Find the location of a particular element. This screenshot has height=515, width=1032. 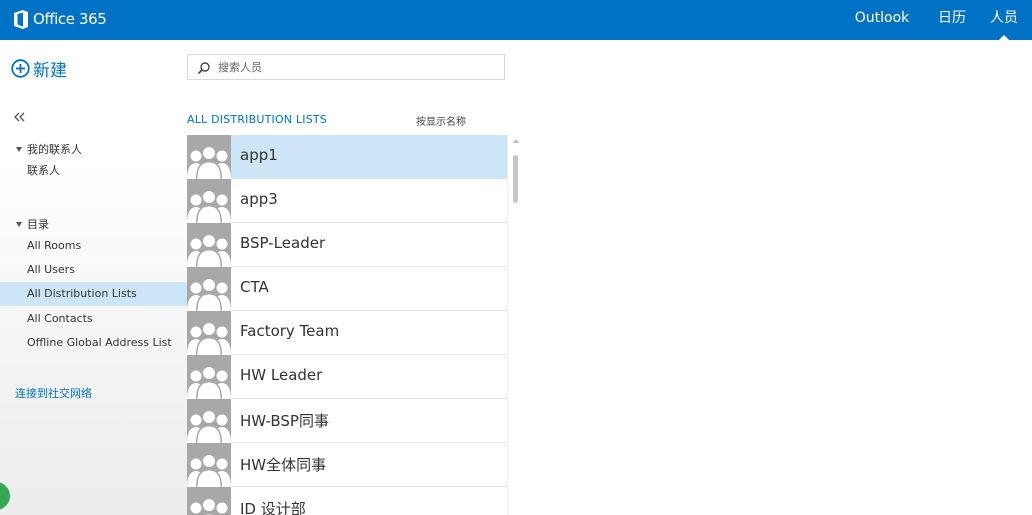

list-item: app1 is located at coordinates (347, 157).